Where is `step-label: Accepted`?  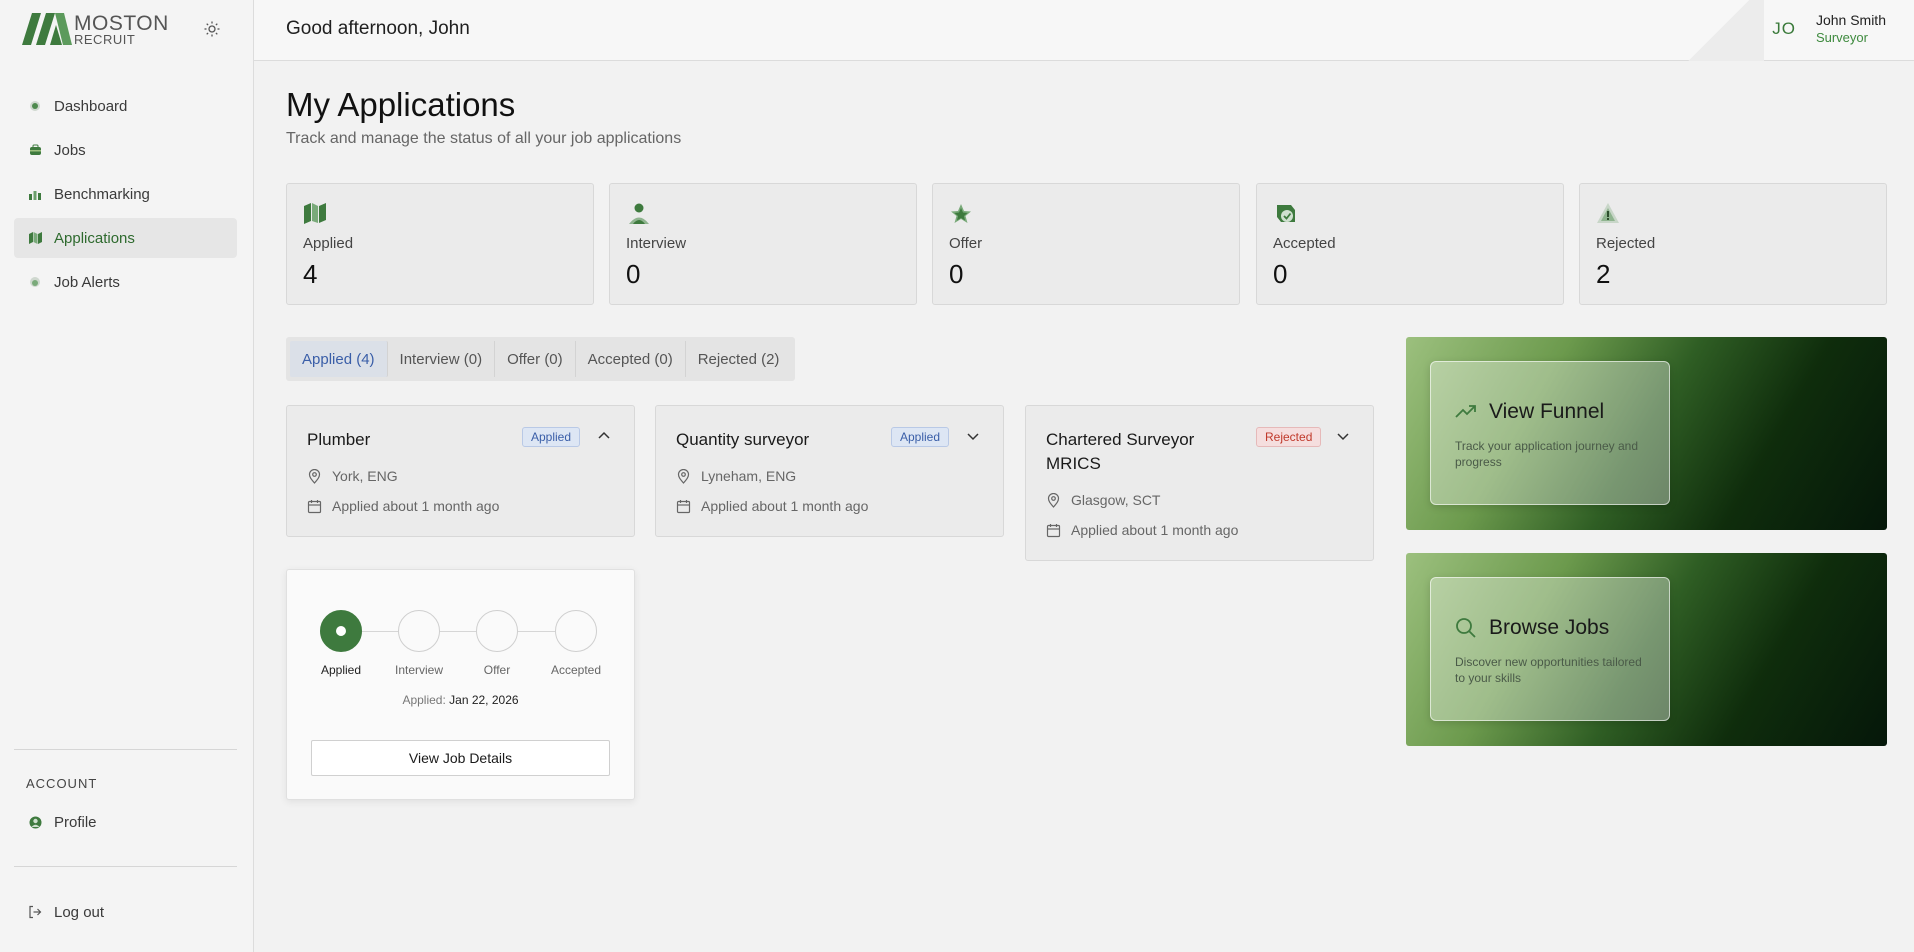 step-label: Accepted is located at coordinates (576, 670).